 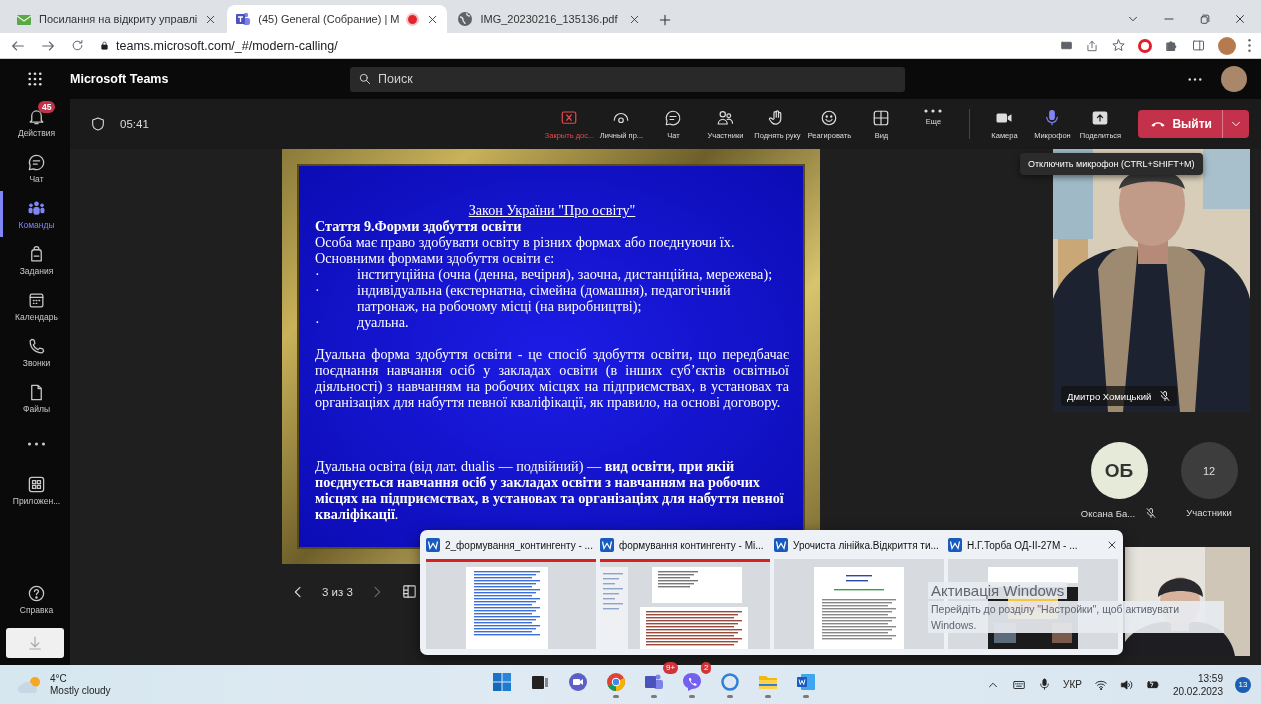 I want to click on slide-text: Особа має право здобувати освіту в різних формах або поєднуючи їх., so click(x=525, y=242).